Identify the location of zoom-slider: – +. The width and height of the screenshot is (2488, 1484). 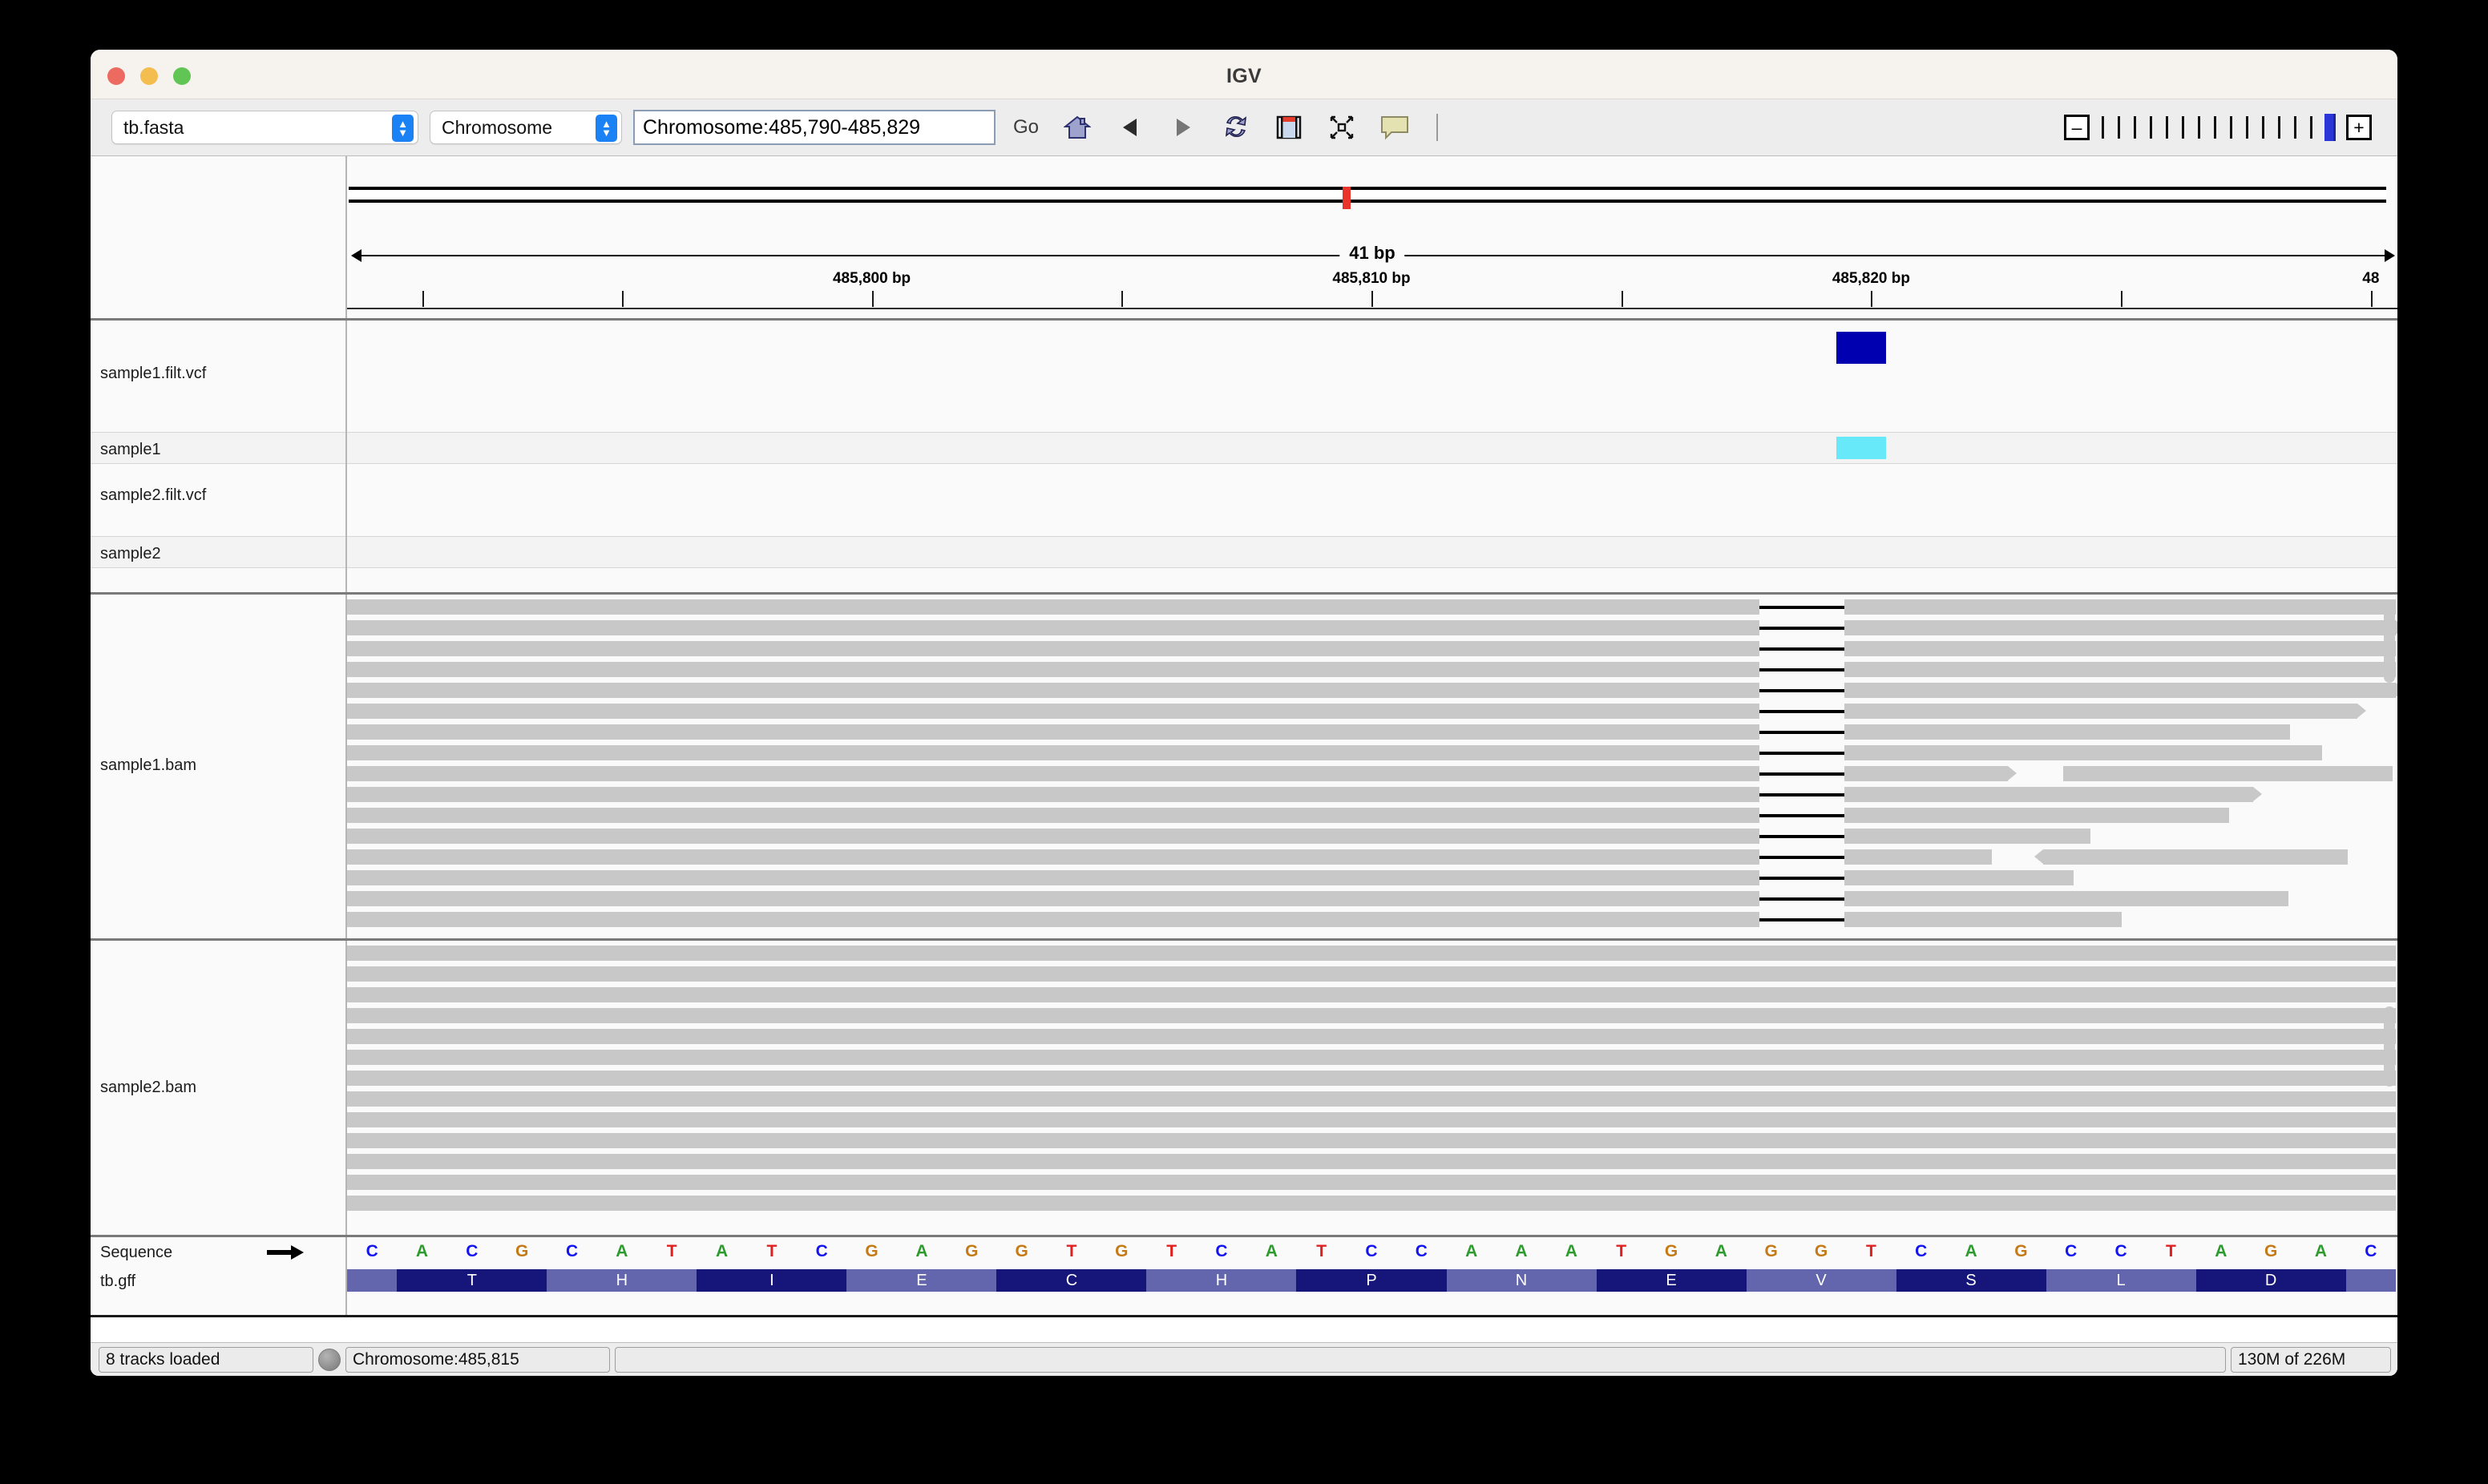
(2218, 128).